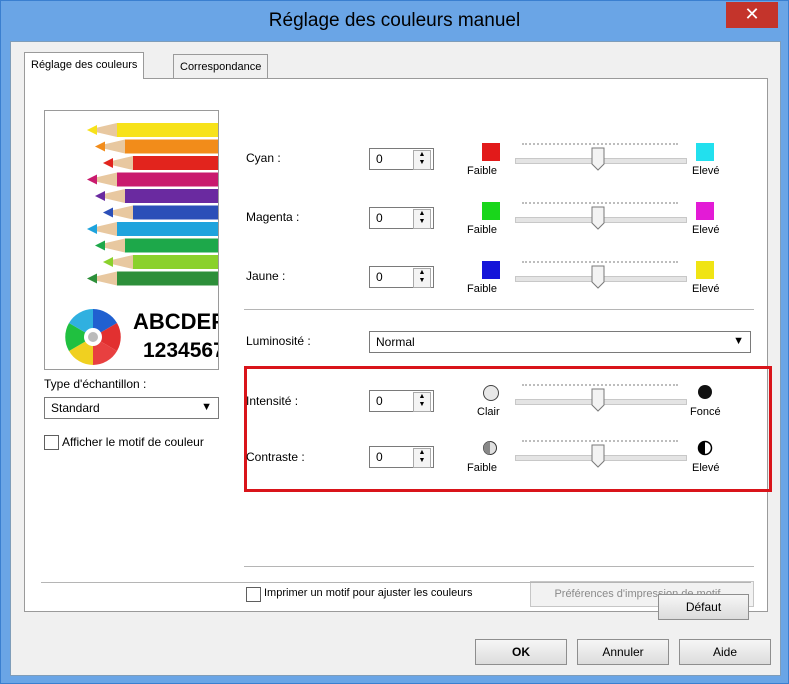 This screenshot has height=684, width=789. What do you see at coordinates (482, 468) in the screenshot?
I see `contrast-low-label: Faible` at bounding box center [482, 468].